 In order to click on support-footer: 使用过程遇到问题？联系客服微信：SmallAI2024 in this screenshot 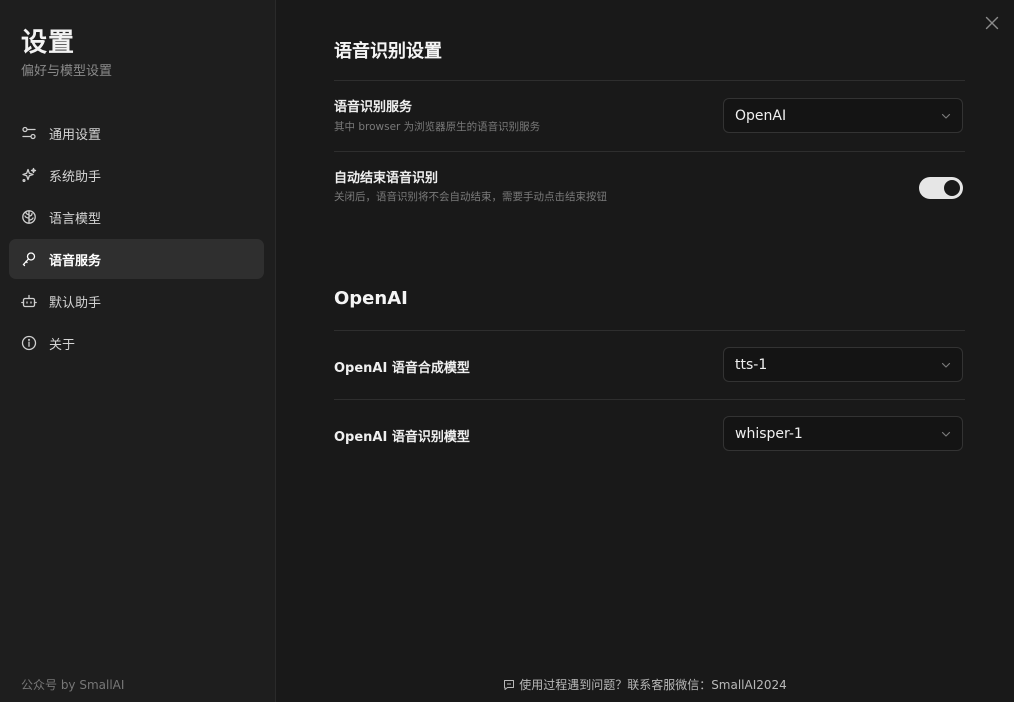, I will do `click(645, 684)`.